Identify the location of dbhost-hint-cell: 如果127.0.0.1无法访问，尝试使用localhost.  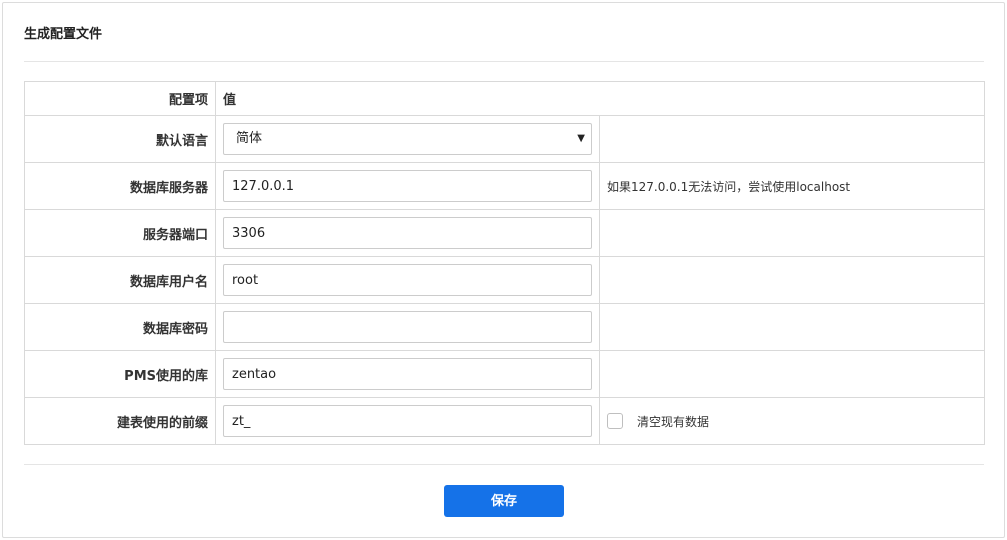
(792, 186).